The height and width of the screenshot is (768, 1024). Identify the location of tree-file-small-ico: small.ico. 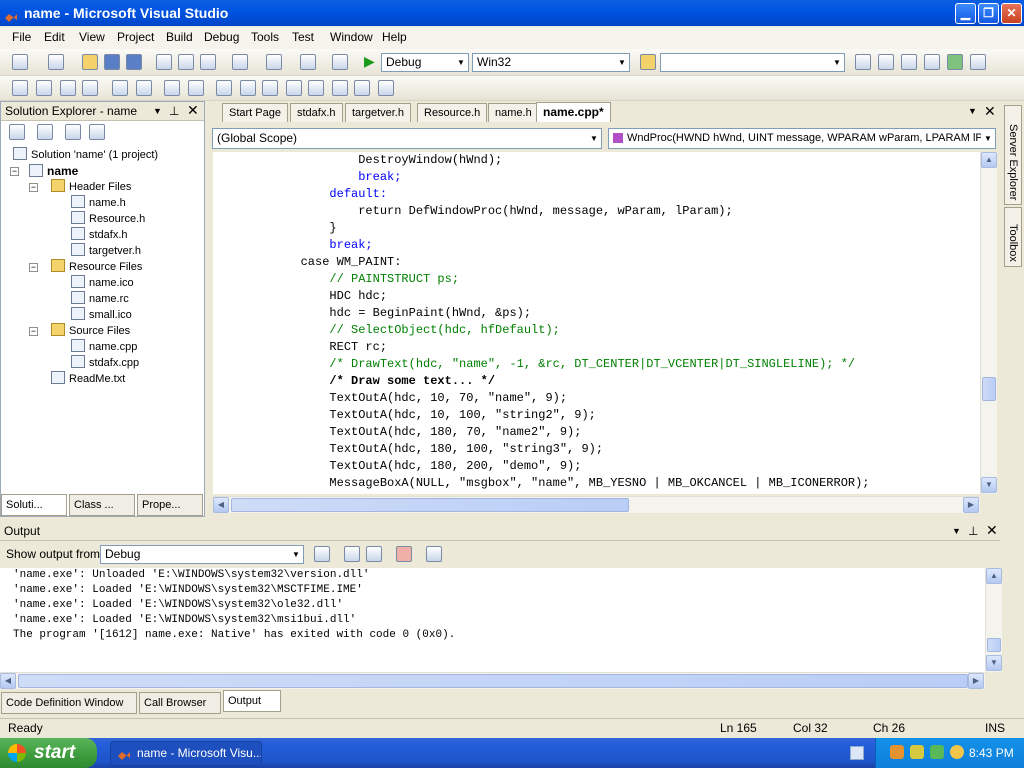
(101, 315).